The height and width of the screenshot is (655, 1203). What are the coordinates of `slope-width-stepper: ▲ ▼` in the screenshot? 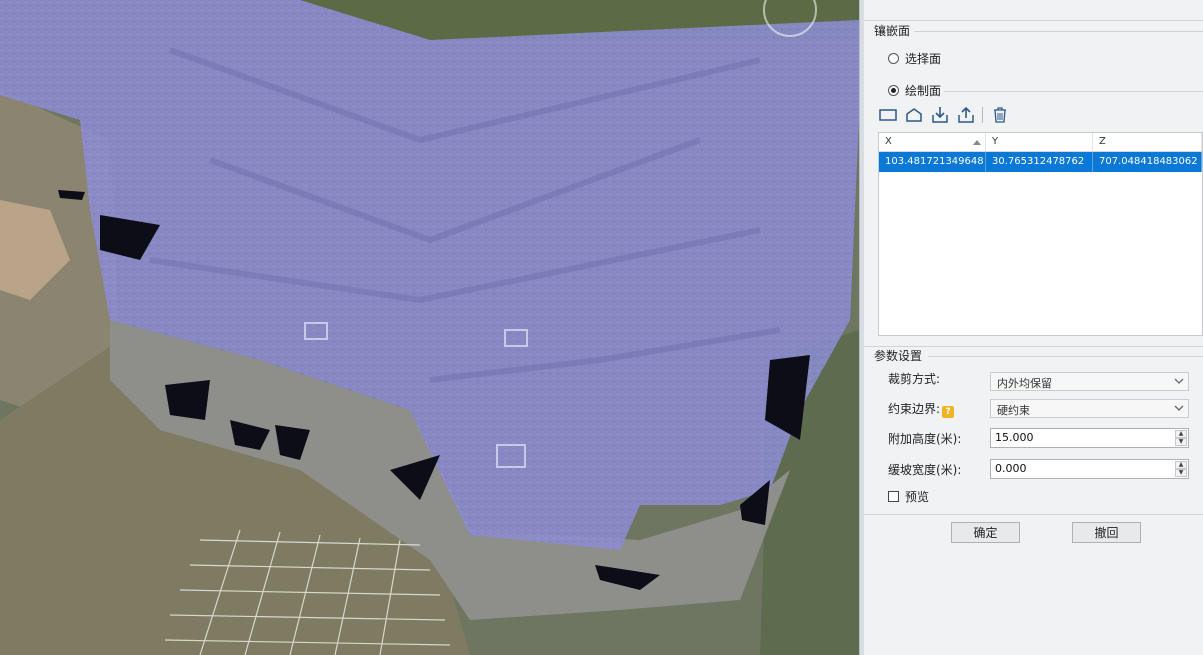 It's located at (1181, 469).